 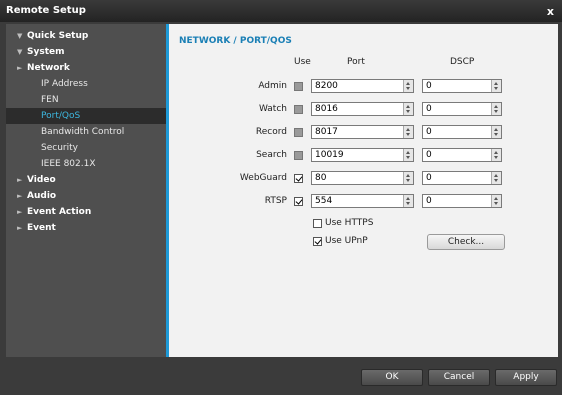 I want to click on port-value: 10019, so click(x=329, y=155).